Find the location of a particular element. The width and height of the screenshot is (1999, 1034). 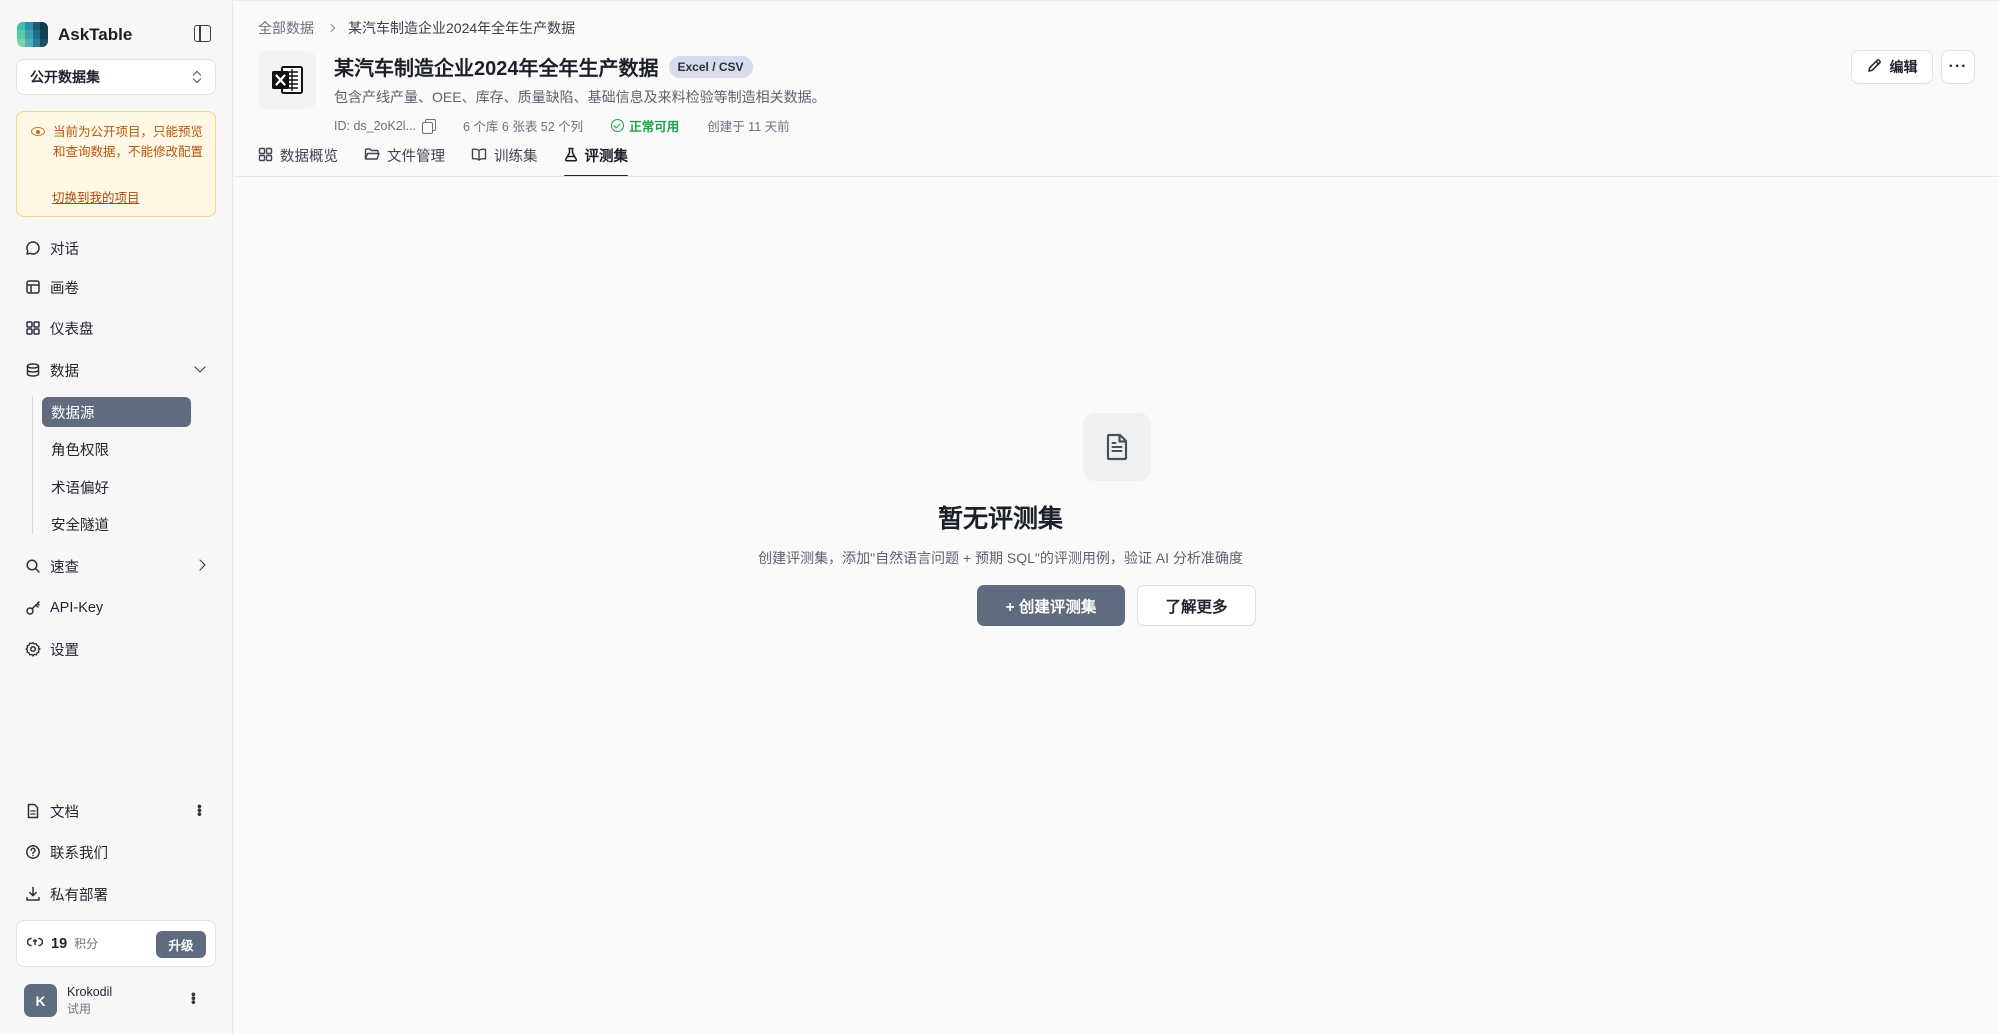

flask-icon is located at coordinates (571, 155).